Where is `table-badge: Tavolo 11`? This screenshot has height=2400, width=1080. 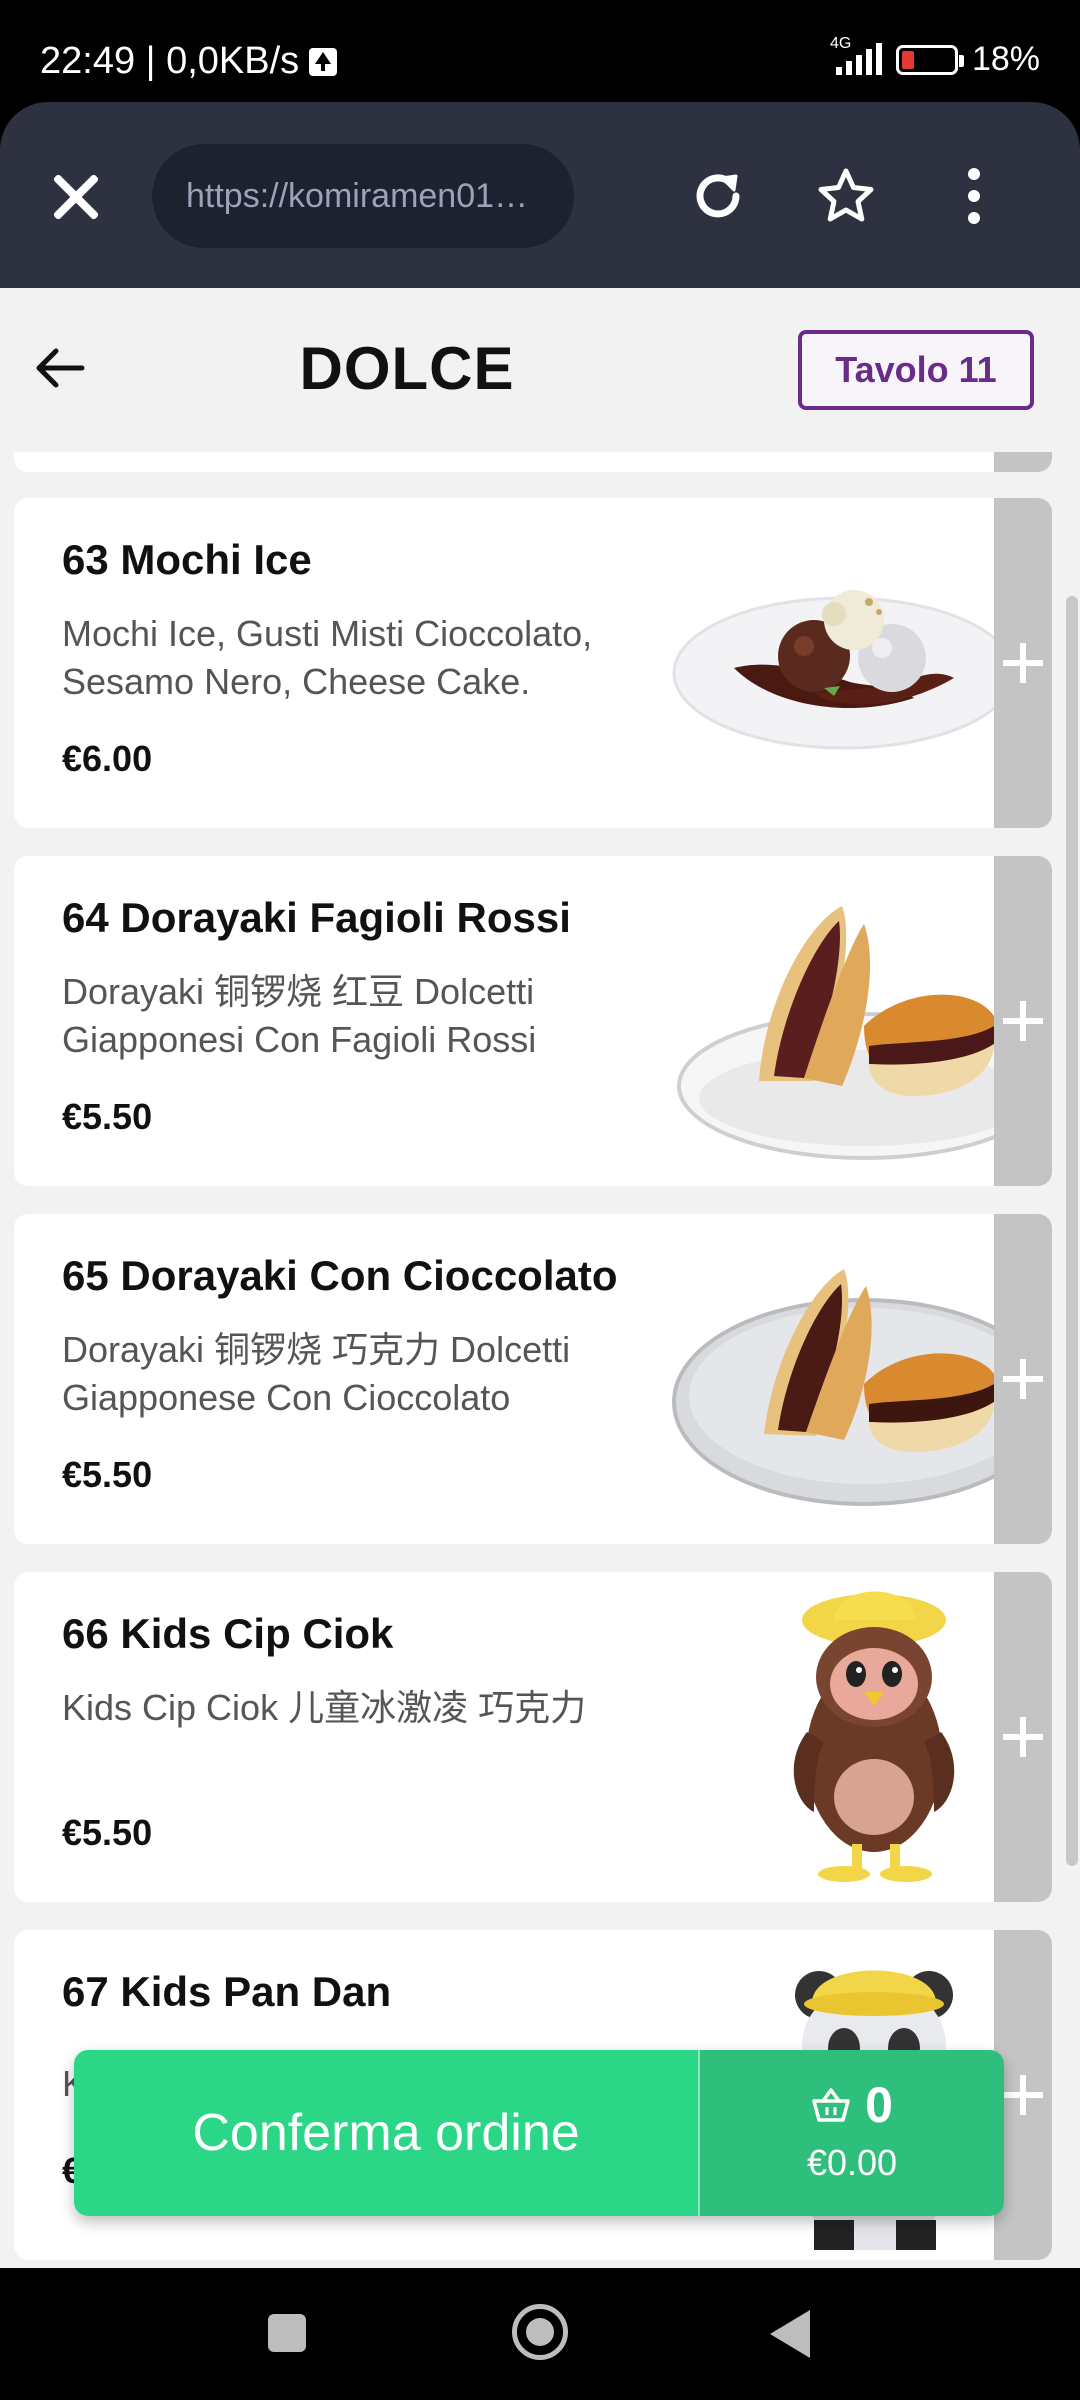
table-badge: Tavolo 11 is located at coordinates (916, 370).